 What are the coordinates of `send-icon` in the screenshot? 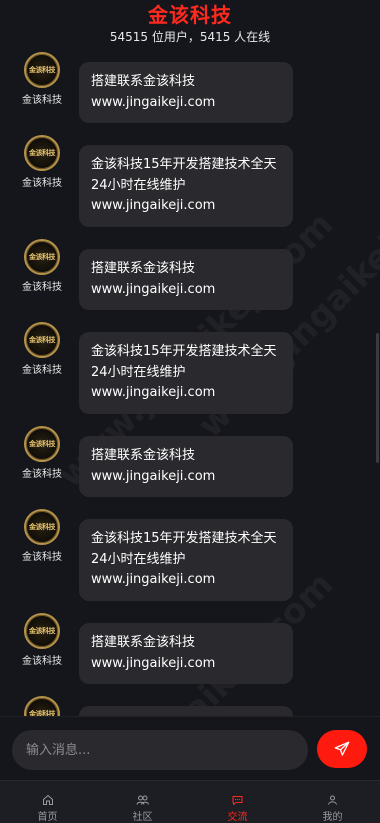 It's located at (342, 748).